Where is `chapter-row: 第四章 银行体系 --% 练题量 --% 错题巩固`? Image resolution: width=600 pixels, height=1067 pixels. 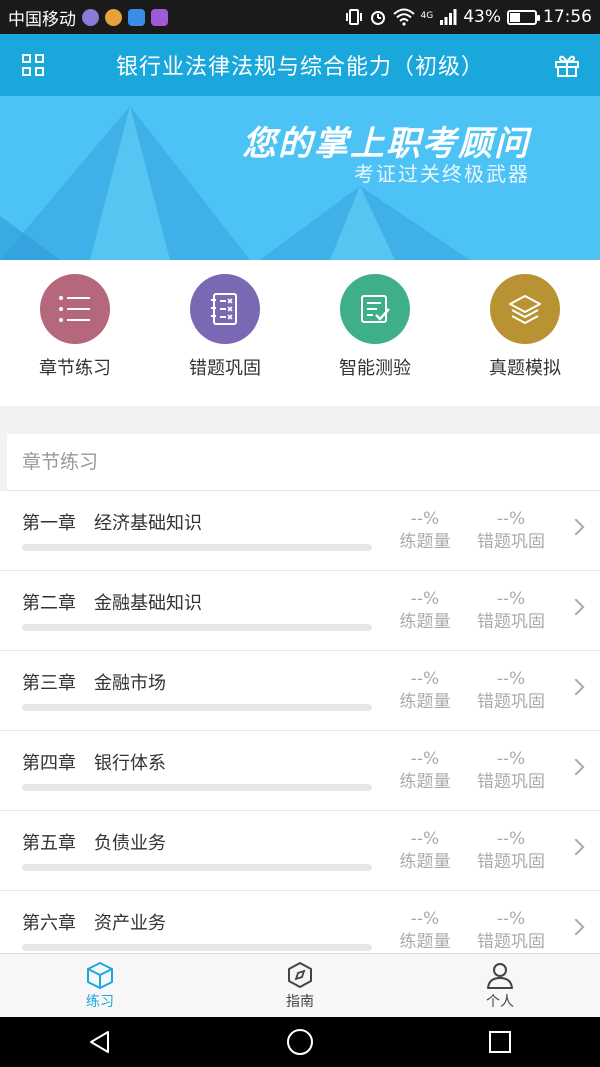
chapter-row: 第四章 银行体系 --% 练题量 --% 错题巩固 is located at coordinates (300, 771).